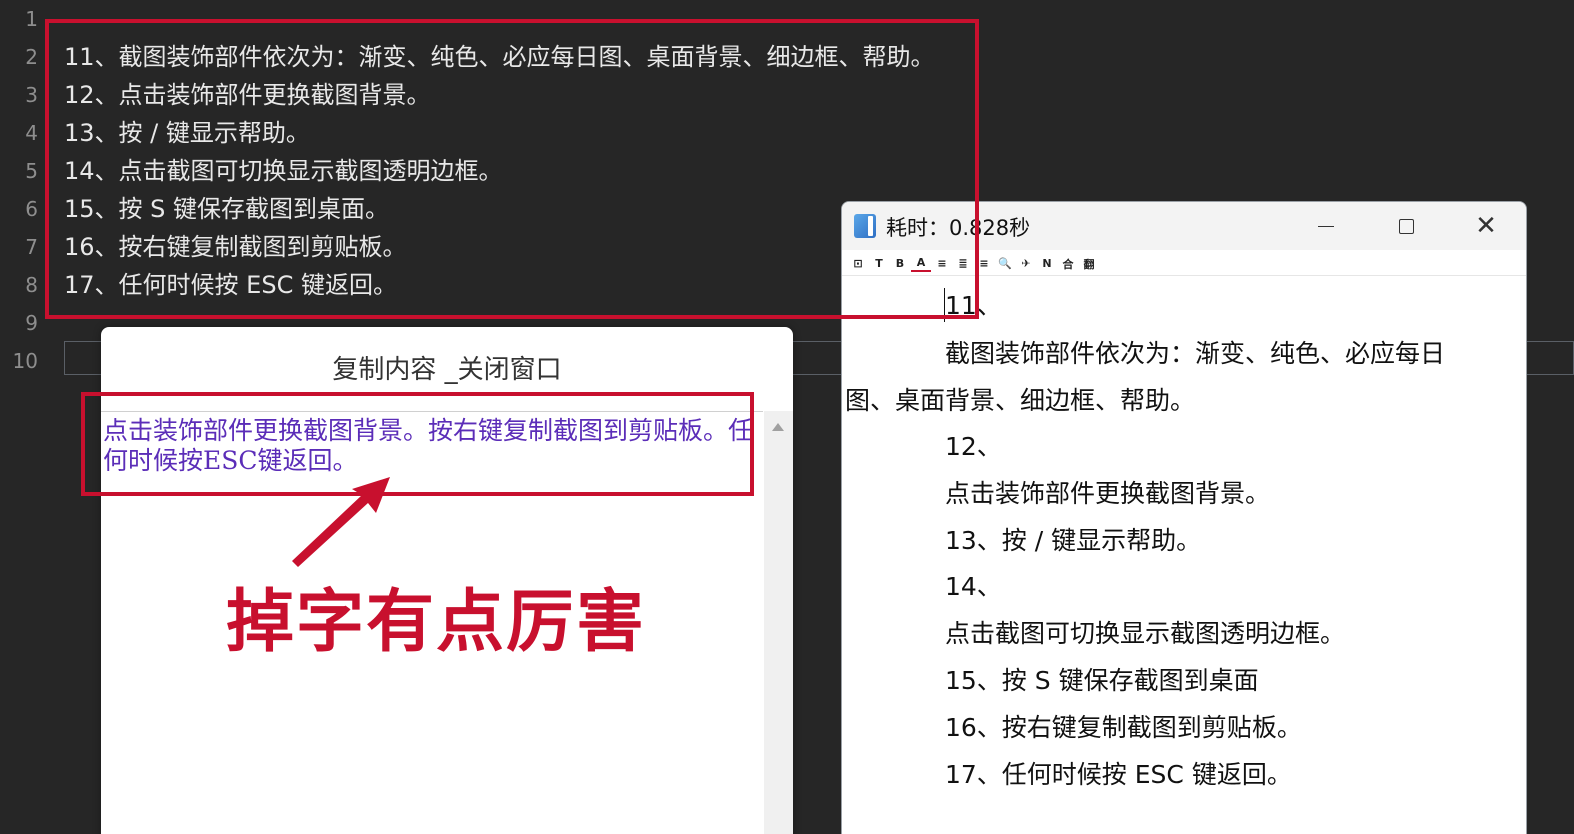 The height and width of the screenshot is (834, 1574). Describe the element at coordinates (858, 264) in the screenshot. I see `frame-icon: ⊡` at that location.